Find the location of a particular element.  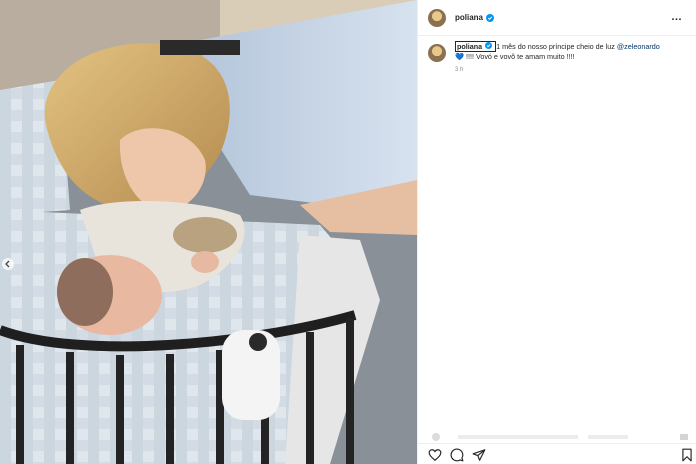

caption-username-text: poliana is located at coordinates (470, 46).